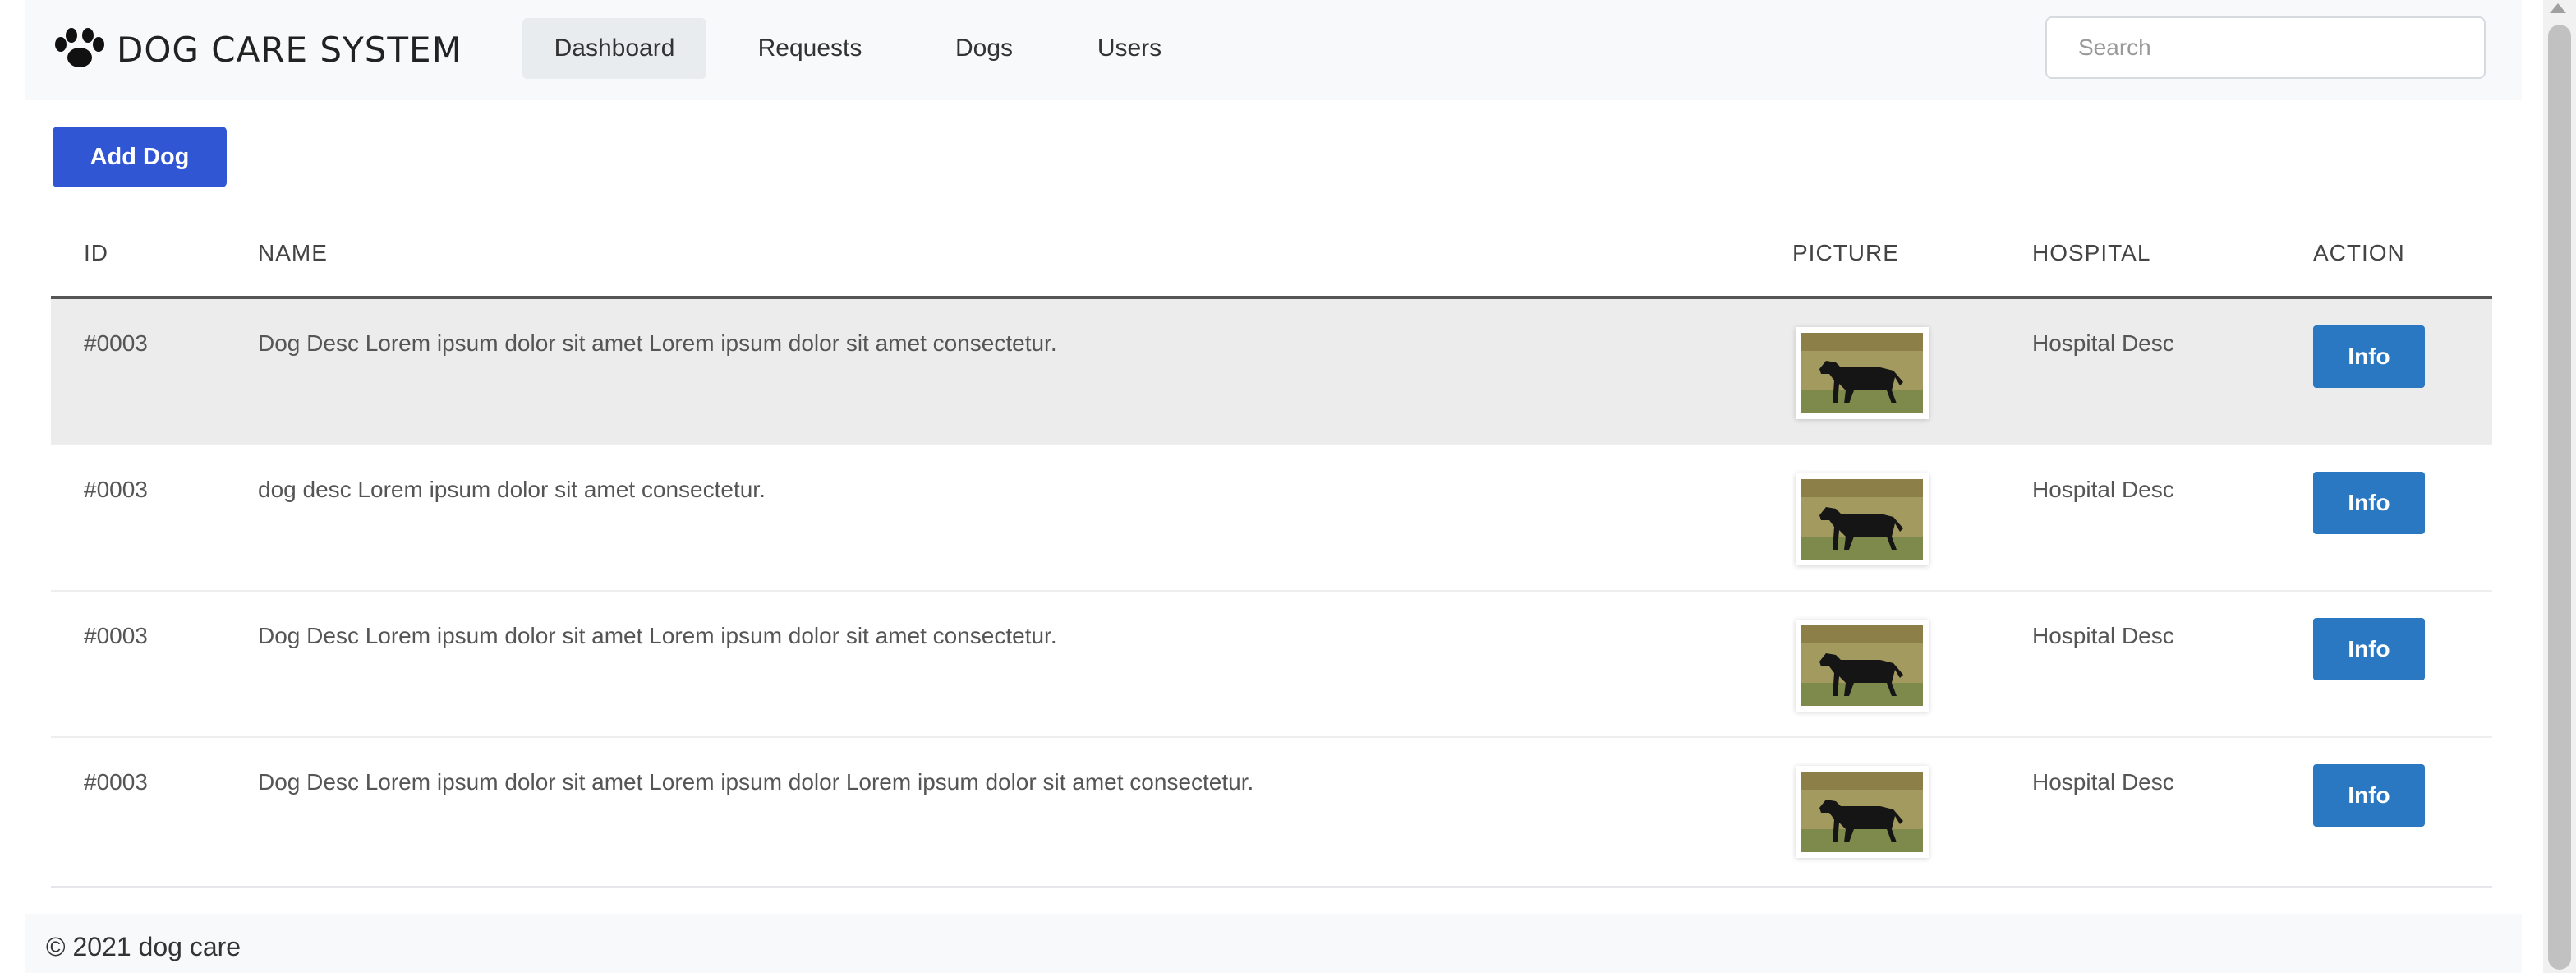  I want to click on column-header-hospital: HOSPITAL, so click(2091, 253).